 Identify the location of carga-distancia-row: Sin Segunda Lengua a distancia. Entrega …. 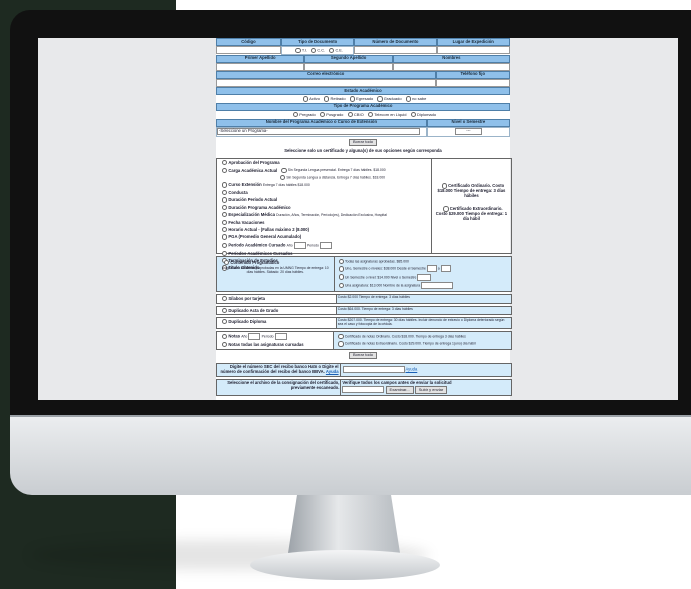
(324, 177).